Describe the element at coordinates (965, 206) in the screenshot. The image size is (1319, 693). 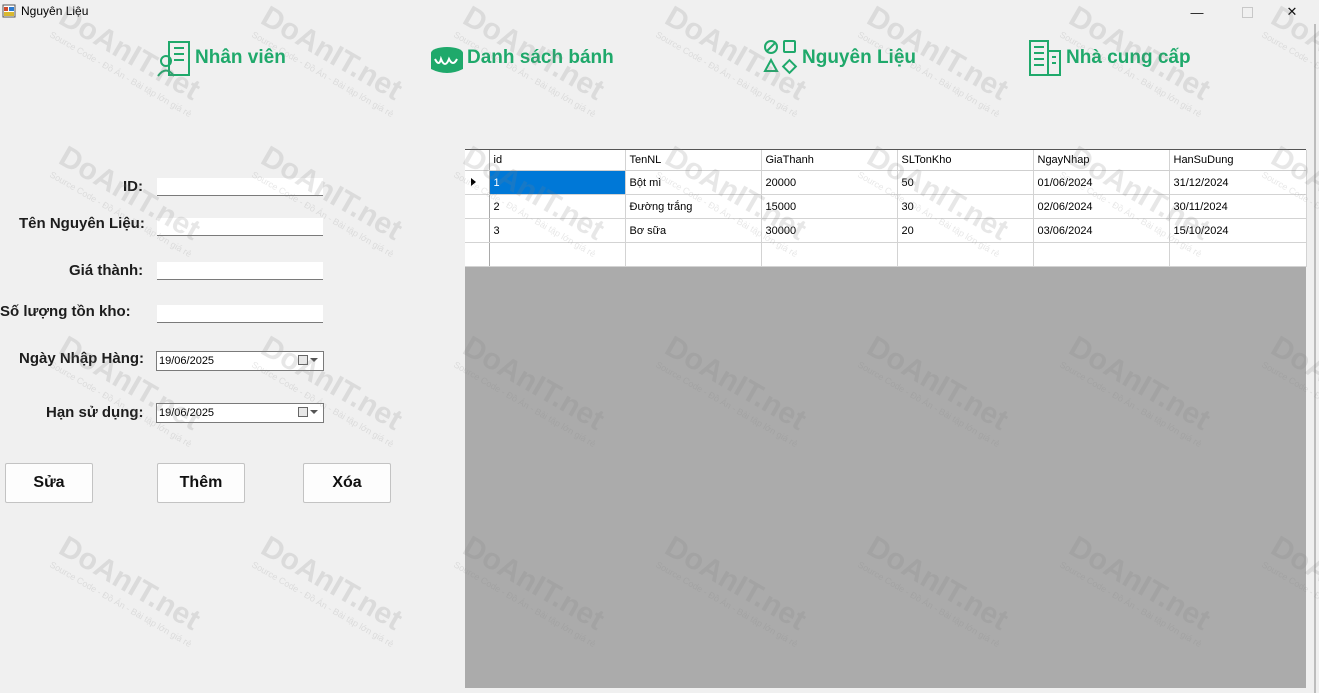
I see `table-cell: 30` at that location.